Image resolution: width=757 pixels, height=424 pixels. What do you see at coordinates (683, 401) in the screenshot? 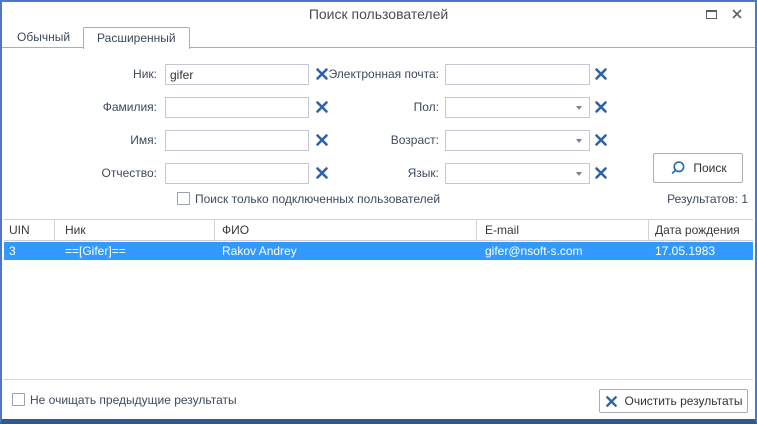
I see `clear-results-label: Очистить результаты` at bounding box center [683, 401].